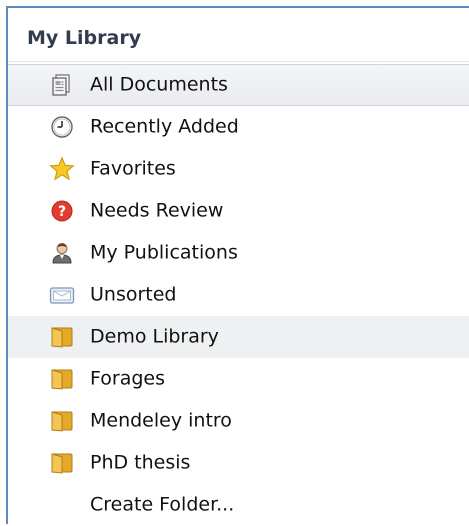  What do you see at coordinates (62, 85) in the screenshot?
I see `documents-icon` at bounding box center [62, 85].